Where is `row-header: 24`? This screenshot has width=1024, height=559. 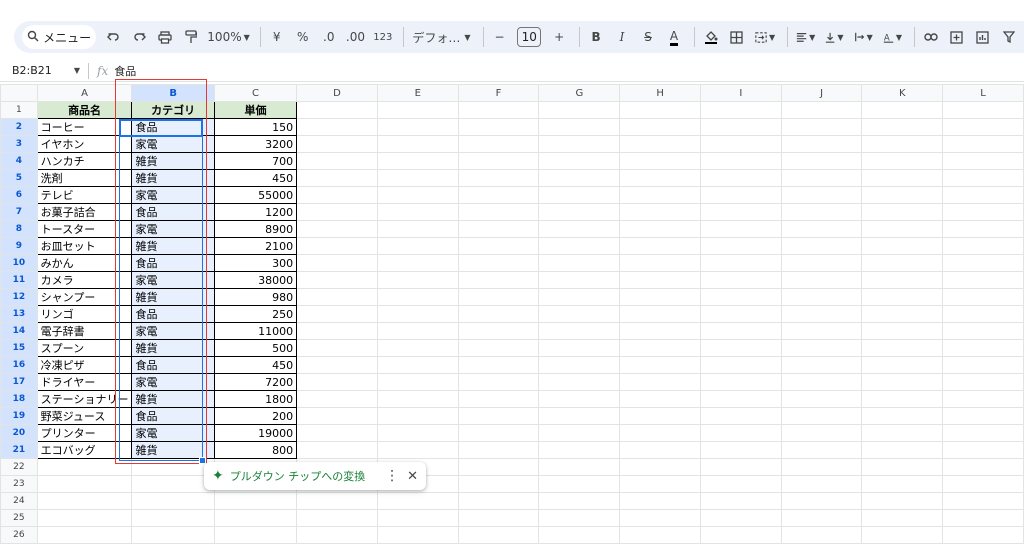 row-header: 24 is located at coordinates (19, 501).